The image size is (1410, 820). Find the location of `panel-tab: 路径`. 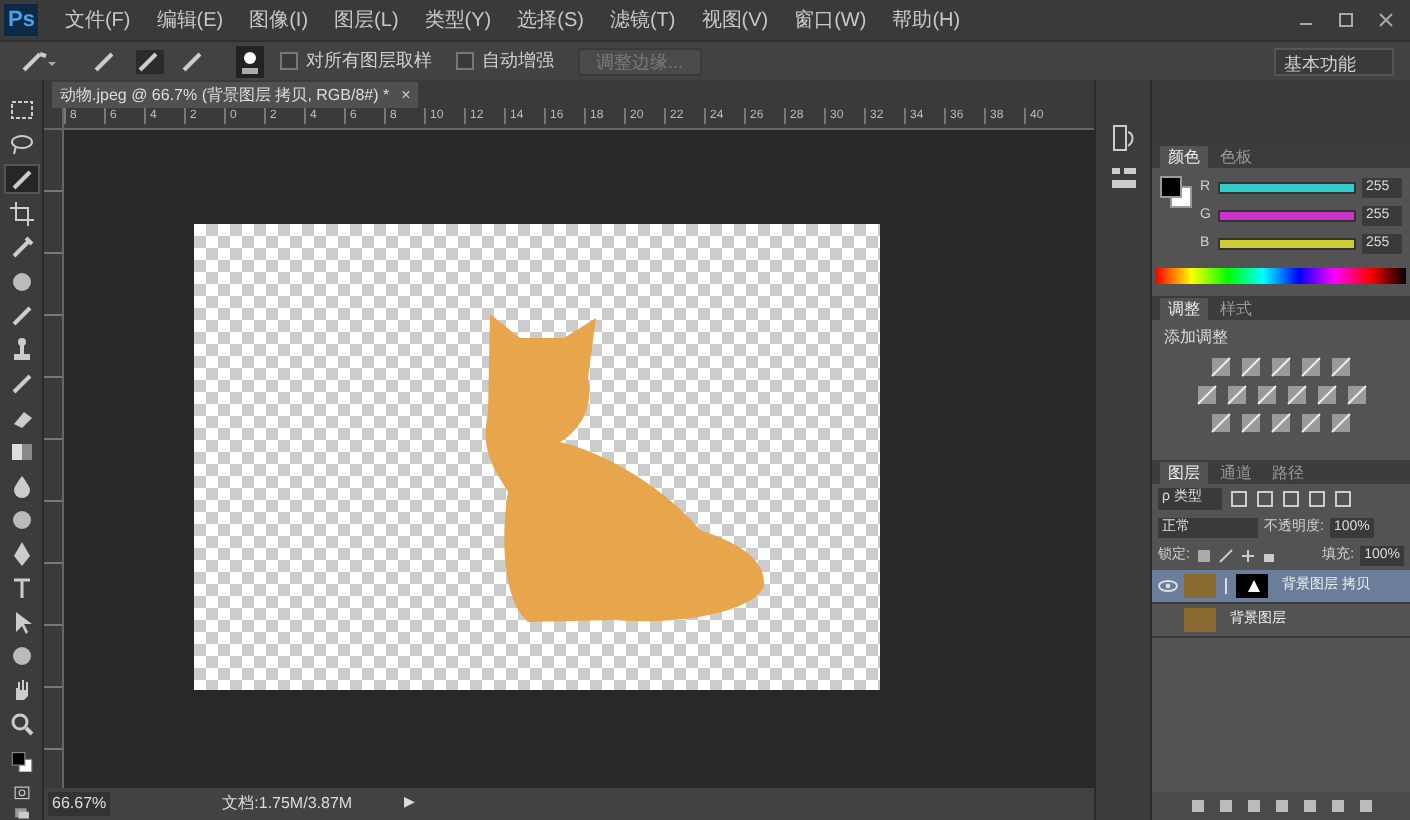

panel-tab: 路径 is located at coordinates (1288, 473).